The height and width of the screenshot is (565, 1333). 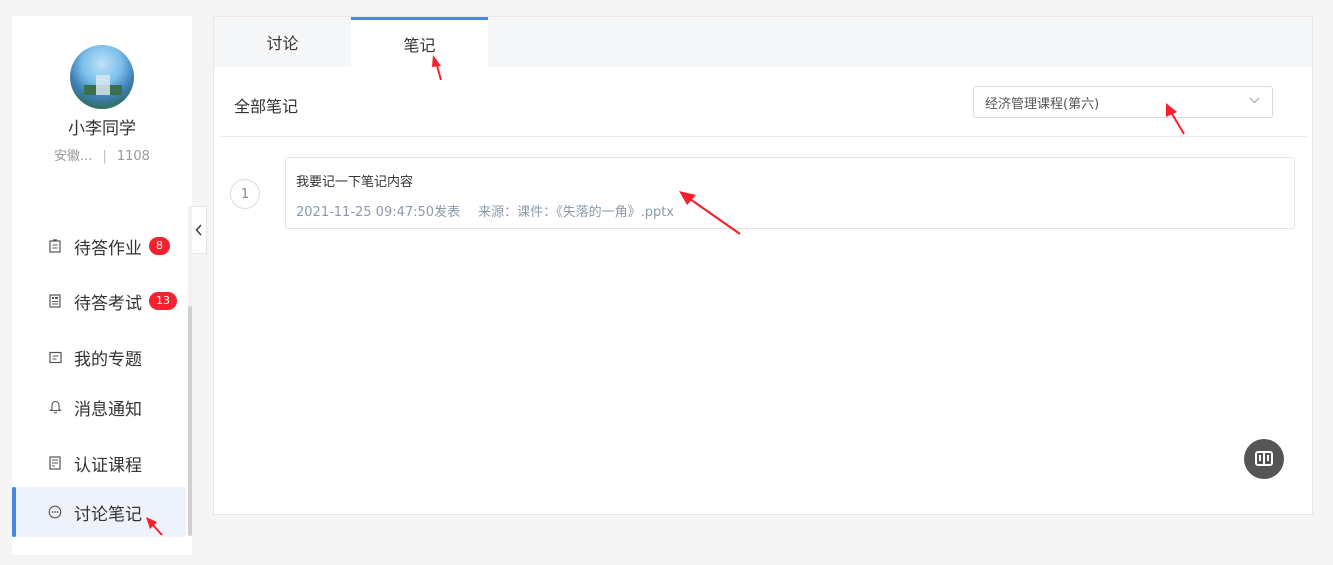 I want to click on tab-label: 笔记, so click(x=419, y=45).